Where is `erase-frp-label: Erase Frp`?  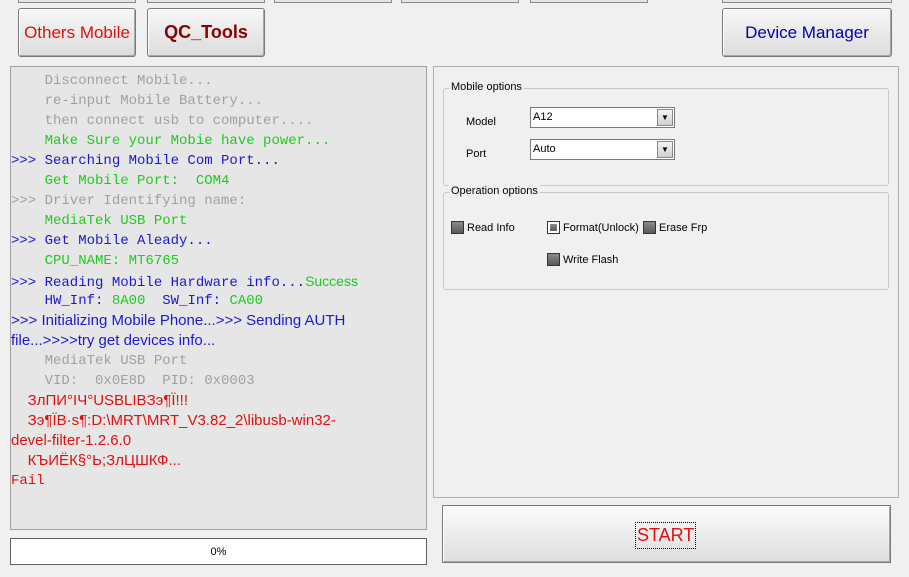
erase-frp-label: Erase Frp is located at coordinates (683, 227).